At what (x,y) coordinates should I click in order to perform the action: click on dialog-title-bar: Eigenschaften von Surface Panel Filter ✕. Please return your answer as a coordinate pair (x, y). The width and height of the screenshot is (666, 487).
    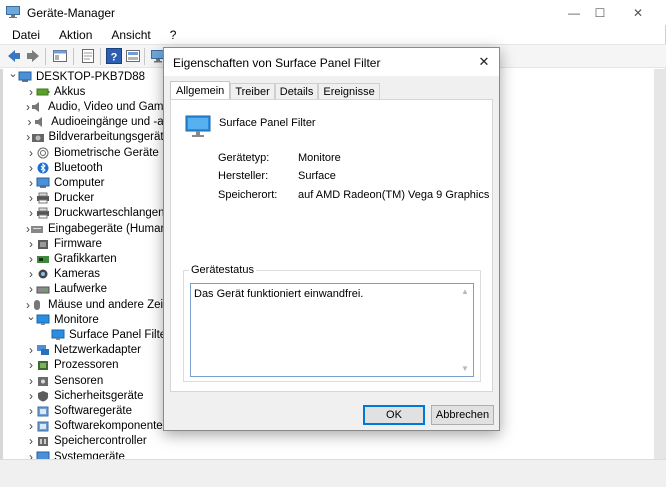
    Looking at the image, I should click on (331, 62).